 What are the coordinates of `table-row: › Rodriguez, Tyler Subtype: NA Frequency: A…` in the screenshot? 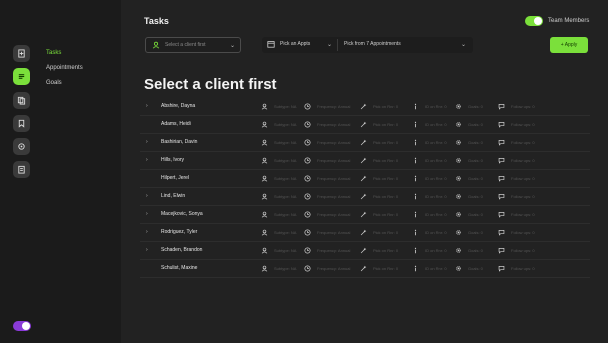 It's located at (365, 233).